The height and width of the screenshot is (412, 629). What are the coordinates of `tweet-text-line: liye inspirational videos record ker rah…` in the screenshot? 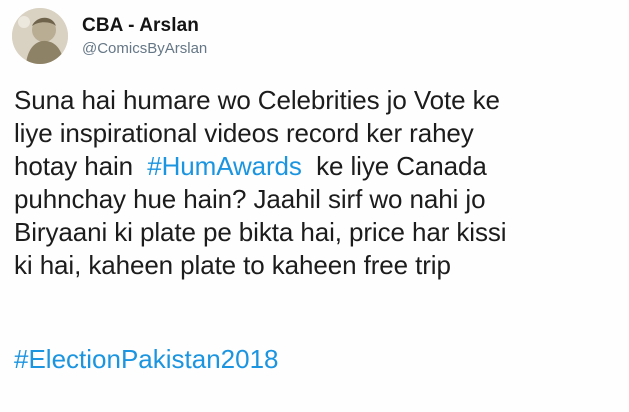 It's located at (244, 133).